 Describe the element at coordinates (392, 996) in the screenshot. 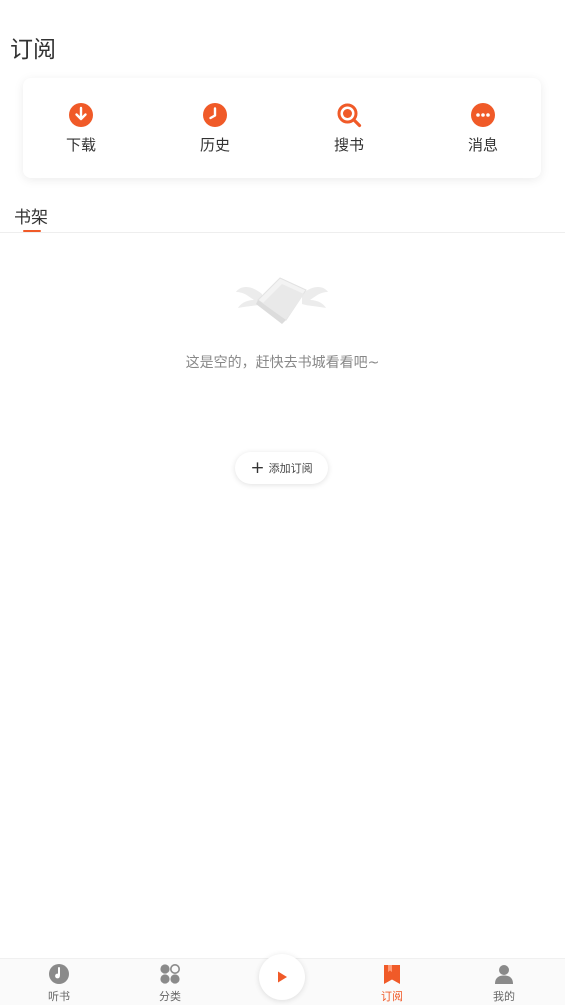

I see `nav-label-subscribe: 订阅` at that location.